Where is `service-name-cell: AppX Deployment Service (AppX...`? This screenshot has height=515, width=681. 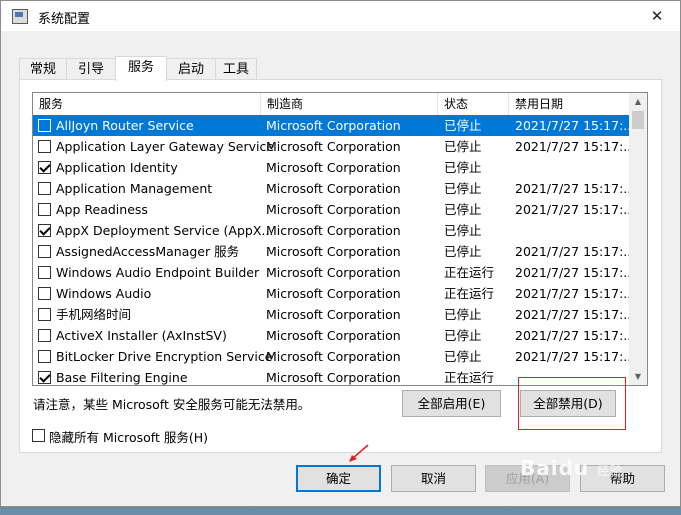 service-name-cell: AppX Deployment Service (AppX... is located at coordinates (165, 230).